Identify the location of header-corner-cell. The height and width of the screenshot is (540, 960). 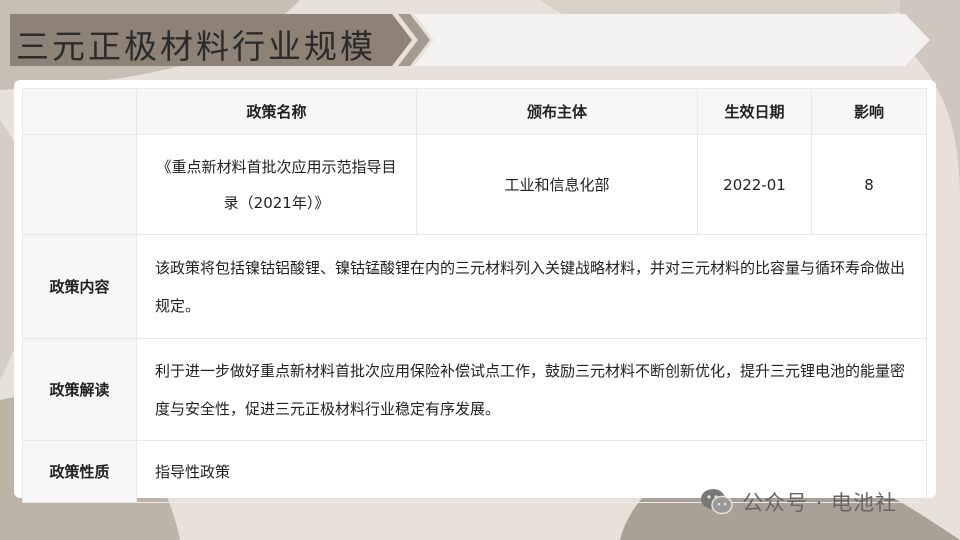
(79, 111).